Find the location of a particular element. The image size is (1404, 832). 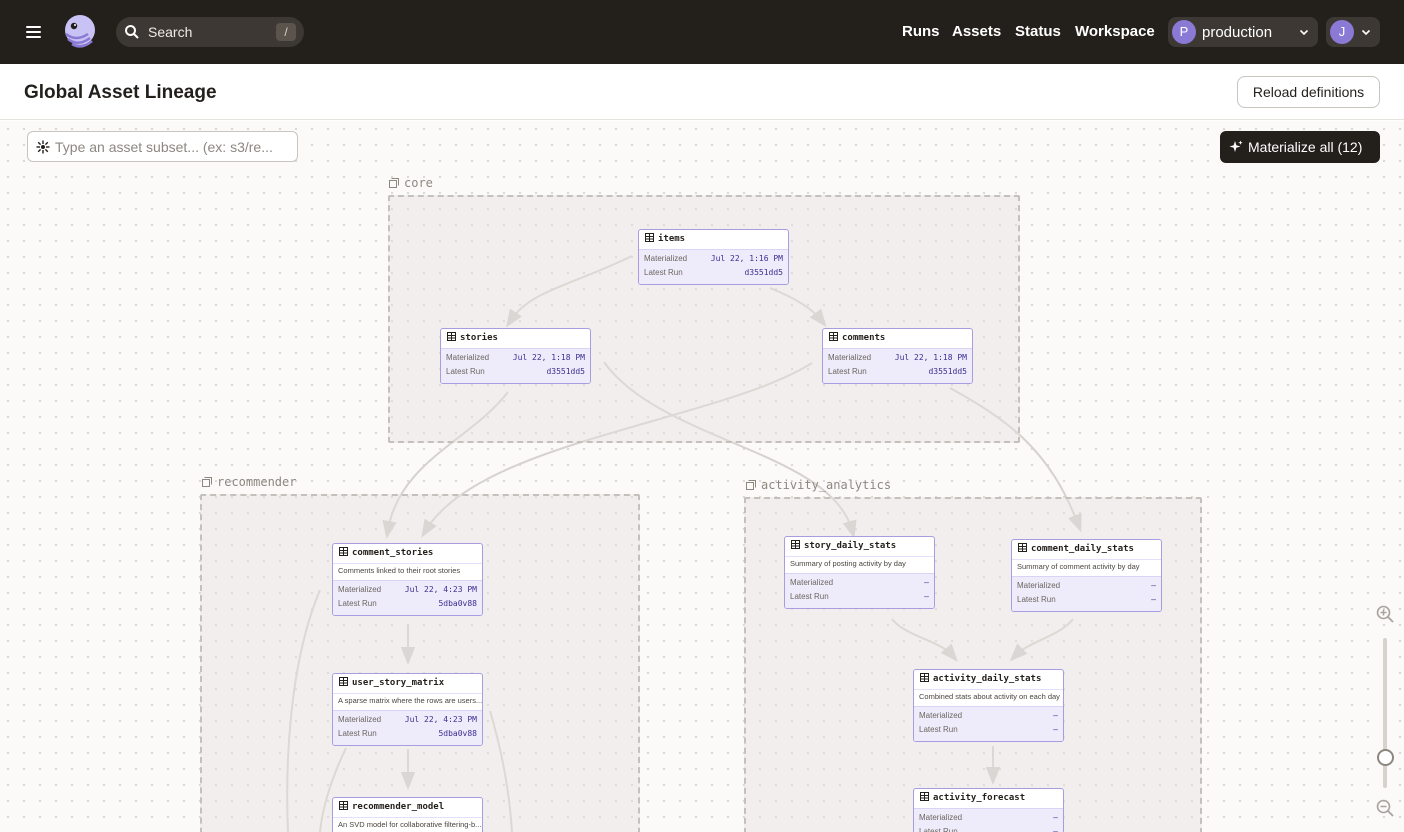

nav-link-status: Status is located at coordinates (1038, 31).